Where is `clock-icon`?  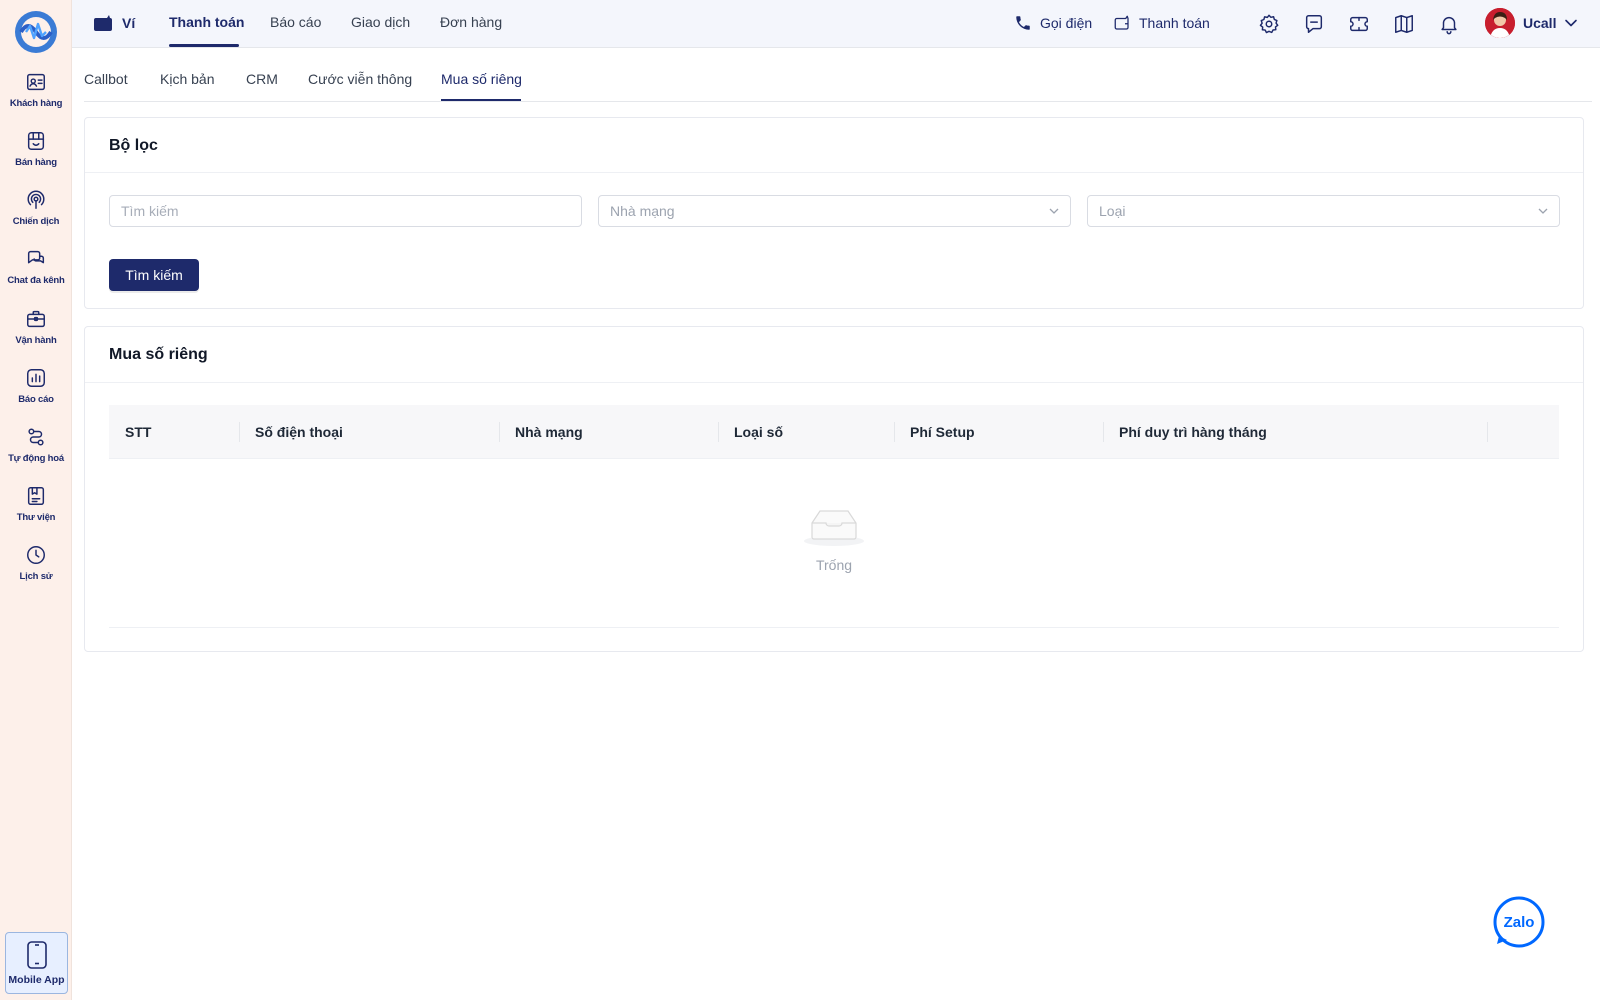 clock-icon is located at coordinates (36, 555).